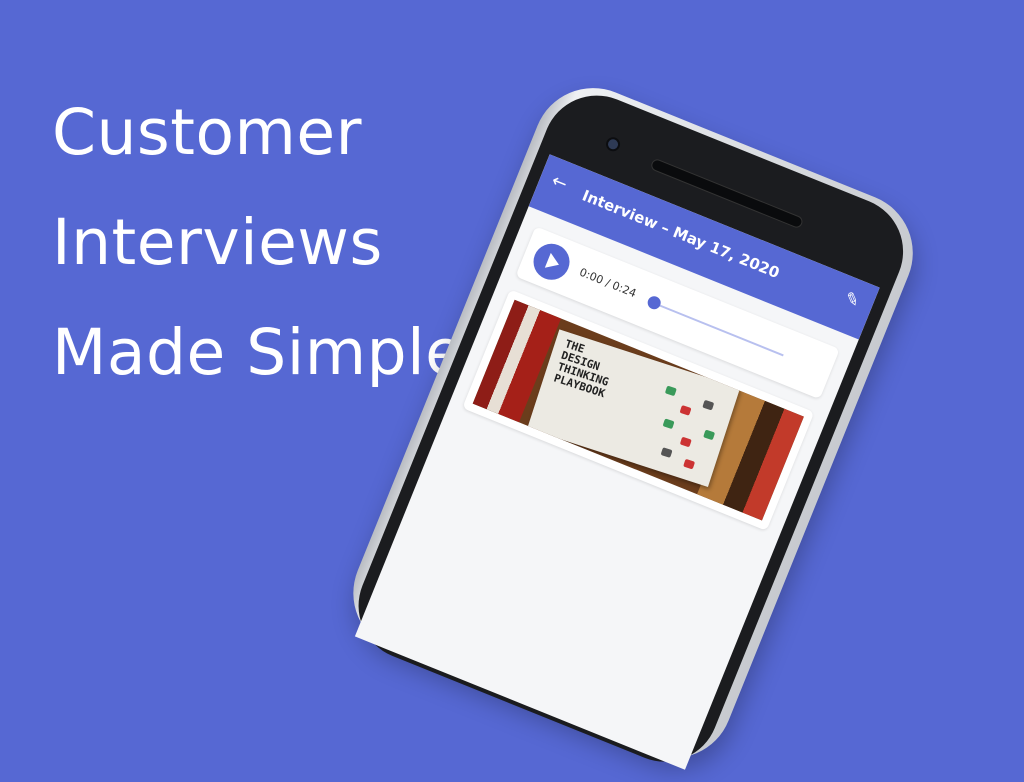  What do you see at coordinates (551, 262) in the screenshot?
I see `play-button` at bounding box center [551, 262].